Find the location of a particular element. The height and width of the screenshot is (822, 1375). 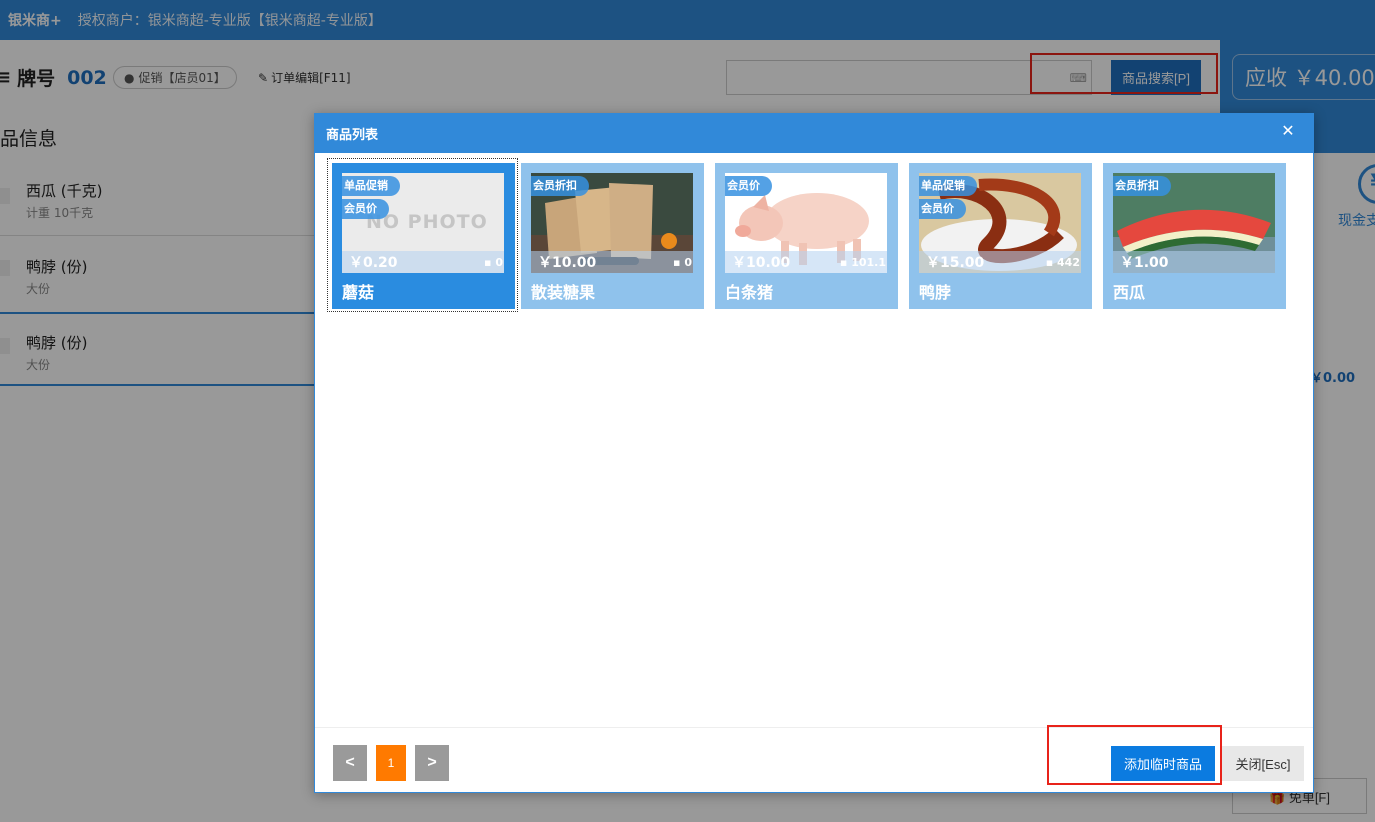

dialog-title: 商品列表 is located at coordinates (352, 135).